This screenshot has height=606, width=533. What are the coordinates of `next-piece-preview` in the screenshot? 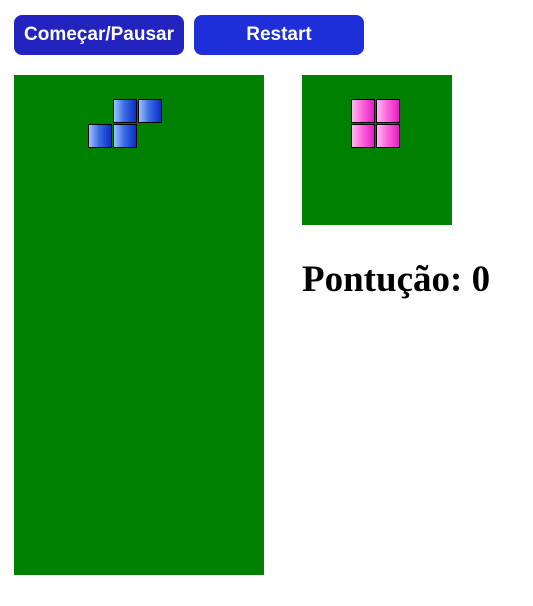 It's located at (377, 150).